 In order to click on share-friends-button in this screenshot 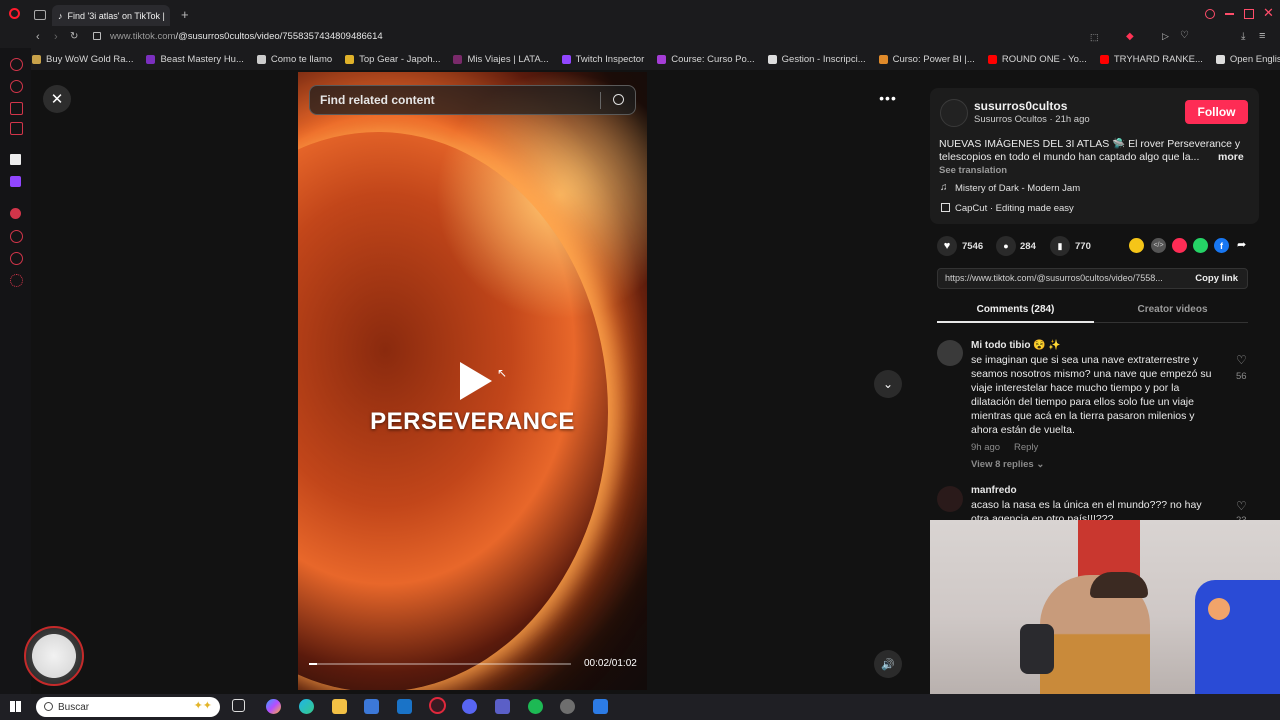, I will do `click(1136, 245)`.